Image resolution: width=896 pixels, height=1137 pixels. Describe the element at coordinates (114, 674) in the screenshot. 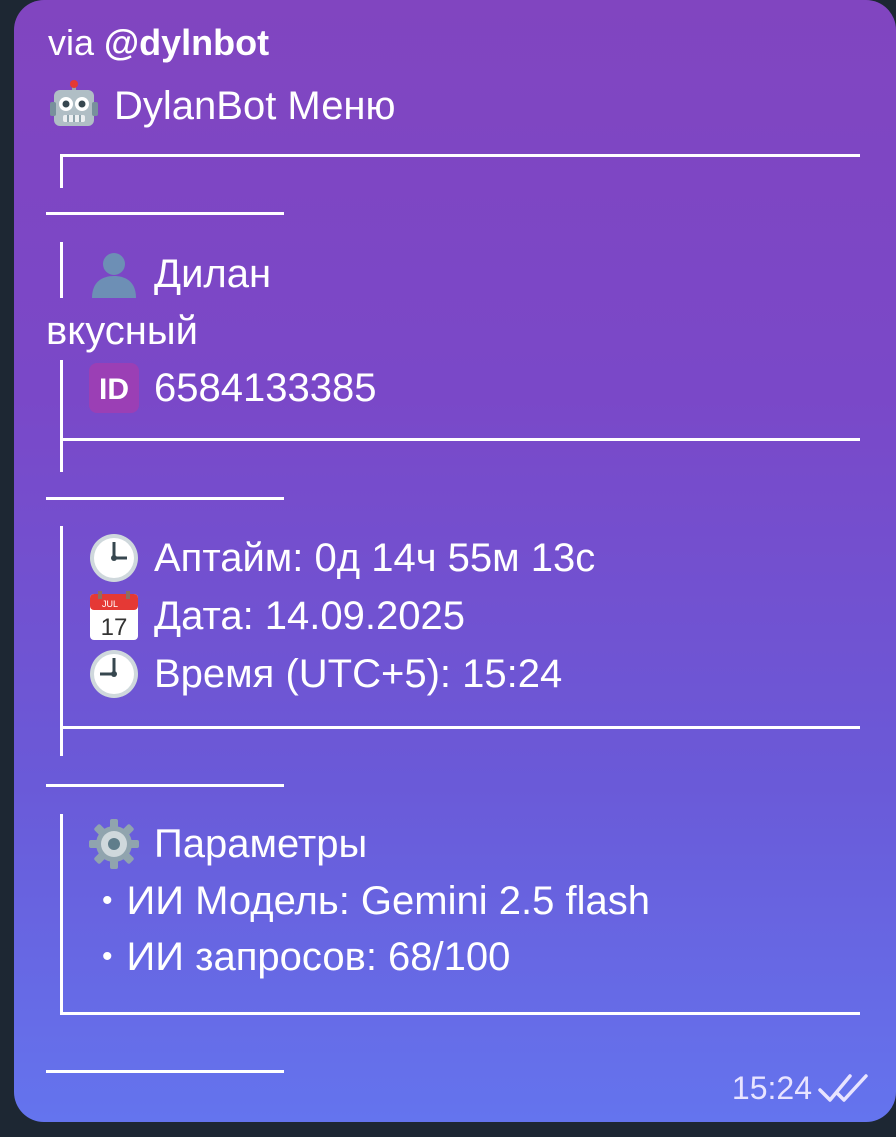

I see `clock-nine-icon` at that location.